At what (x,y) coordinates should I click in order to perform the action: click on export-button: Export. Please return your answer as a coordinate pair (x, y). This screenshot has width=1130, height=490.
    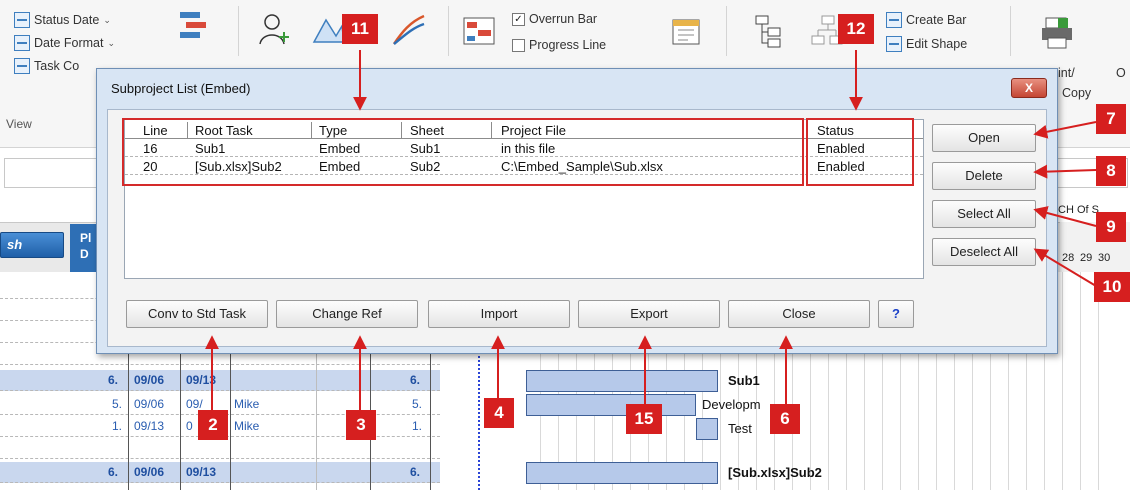
    Looking at the image, I should click on (649, 314).